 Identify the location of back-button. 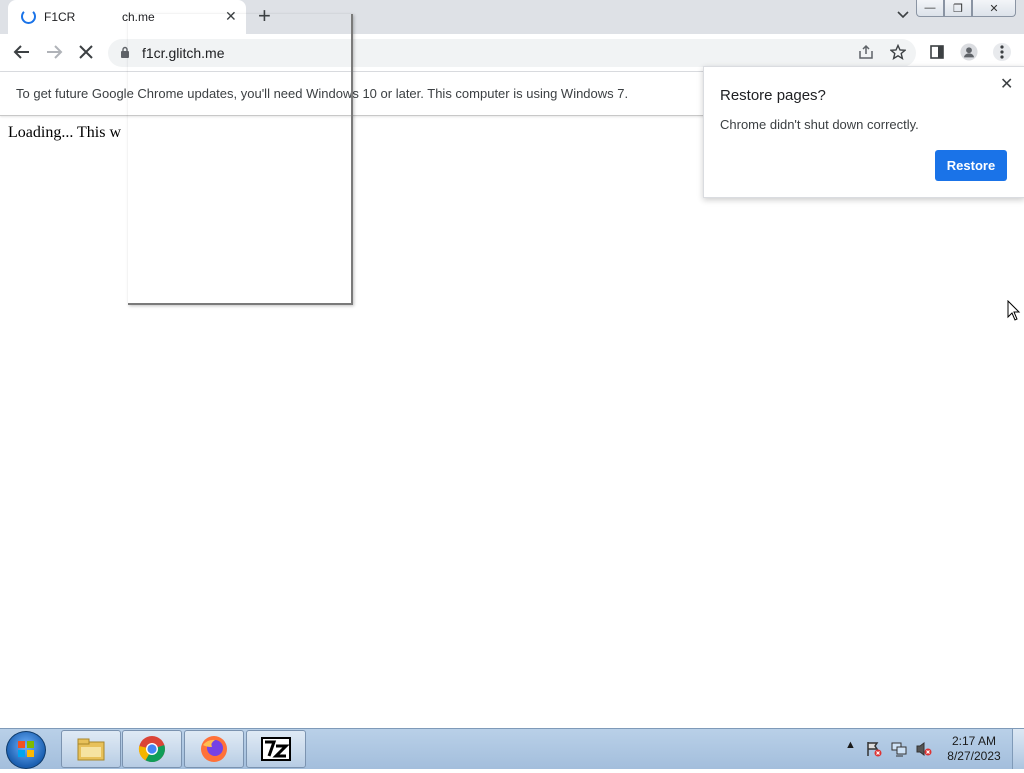
(22, 52).